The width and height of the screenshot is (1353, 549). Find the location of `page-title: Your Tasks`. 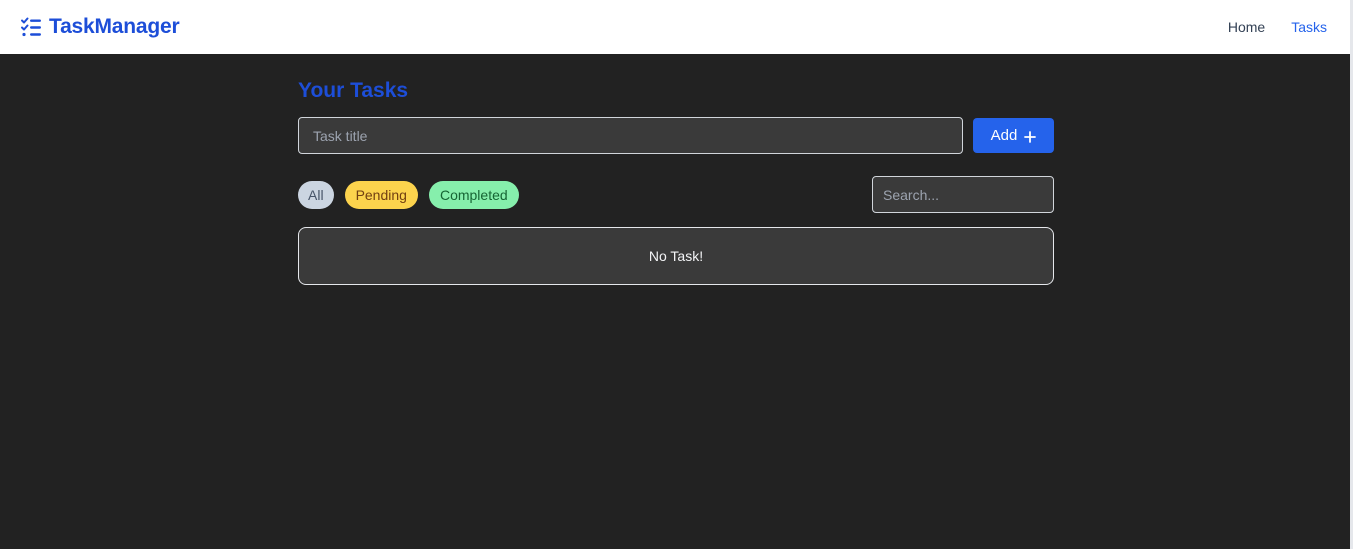

page-title: Your Tasks is located at coordinates (353, 90).